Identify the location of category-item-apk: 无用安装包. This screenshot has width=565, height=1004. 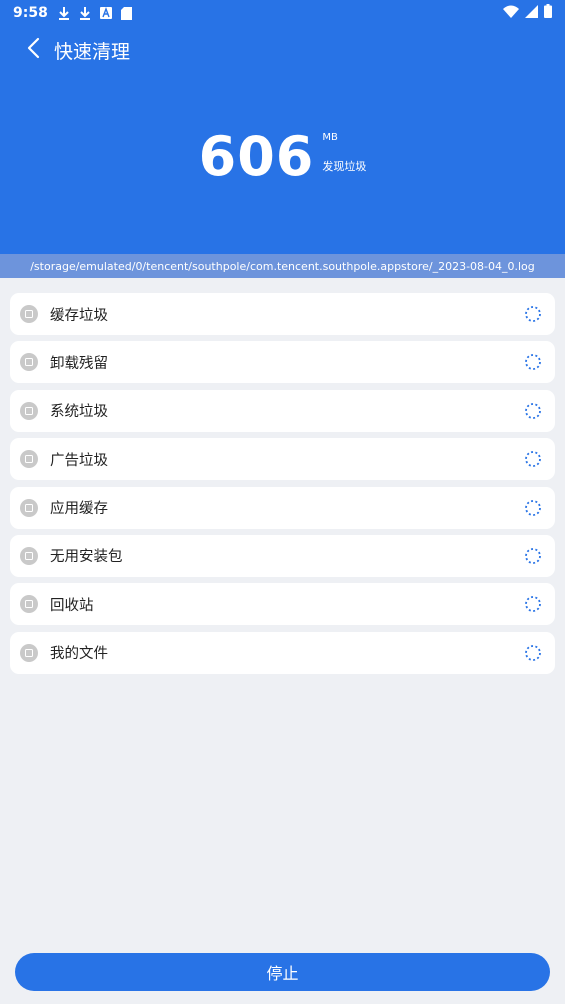
(282, 555).